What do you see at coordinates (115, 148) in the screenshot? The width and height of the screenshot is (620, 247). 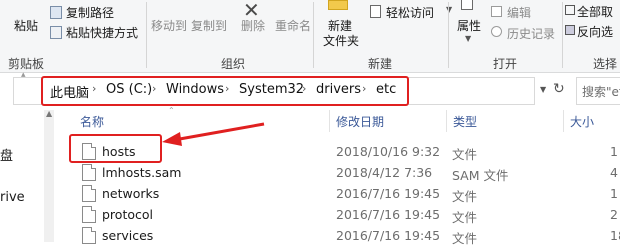 I see `hosts-highlight-box` at bounding box center [115, 148].